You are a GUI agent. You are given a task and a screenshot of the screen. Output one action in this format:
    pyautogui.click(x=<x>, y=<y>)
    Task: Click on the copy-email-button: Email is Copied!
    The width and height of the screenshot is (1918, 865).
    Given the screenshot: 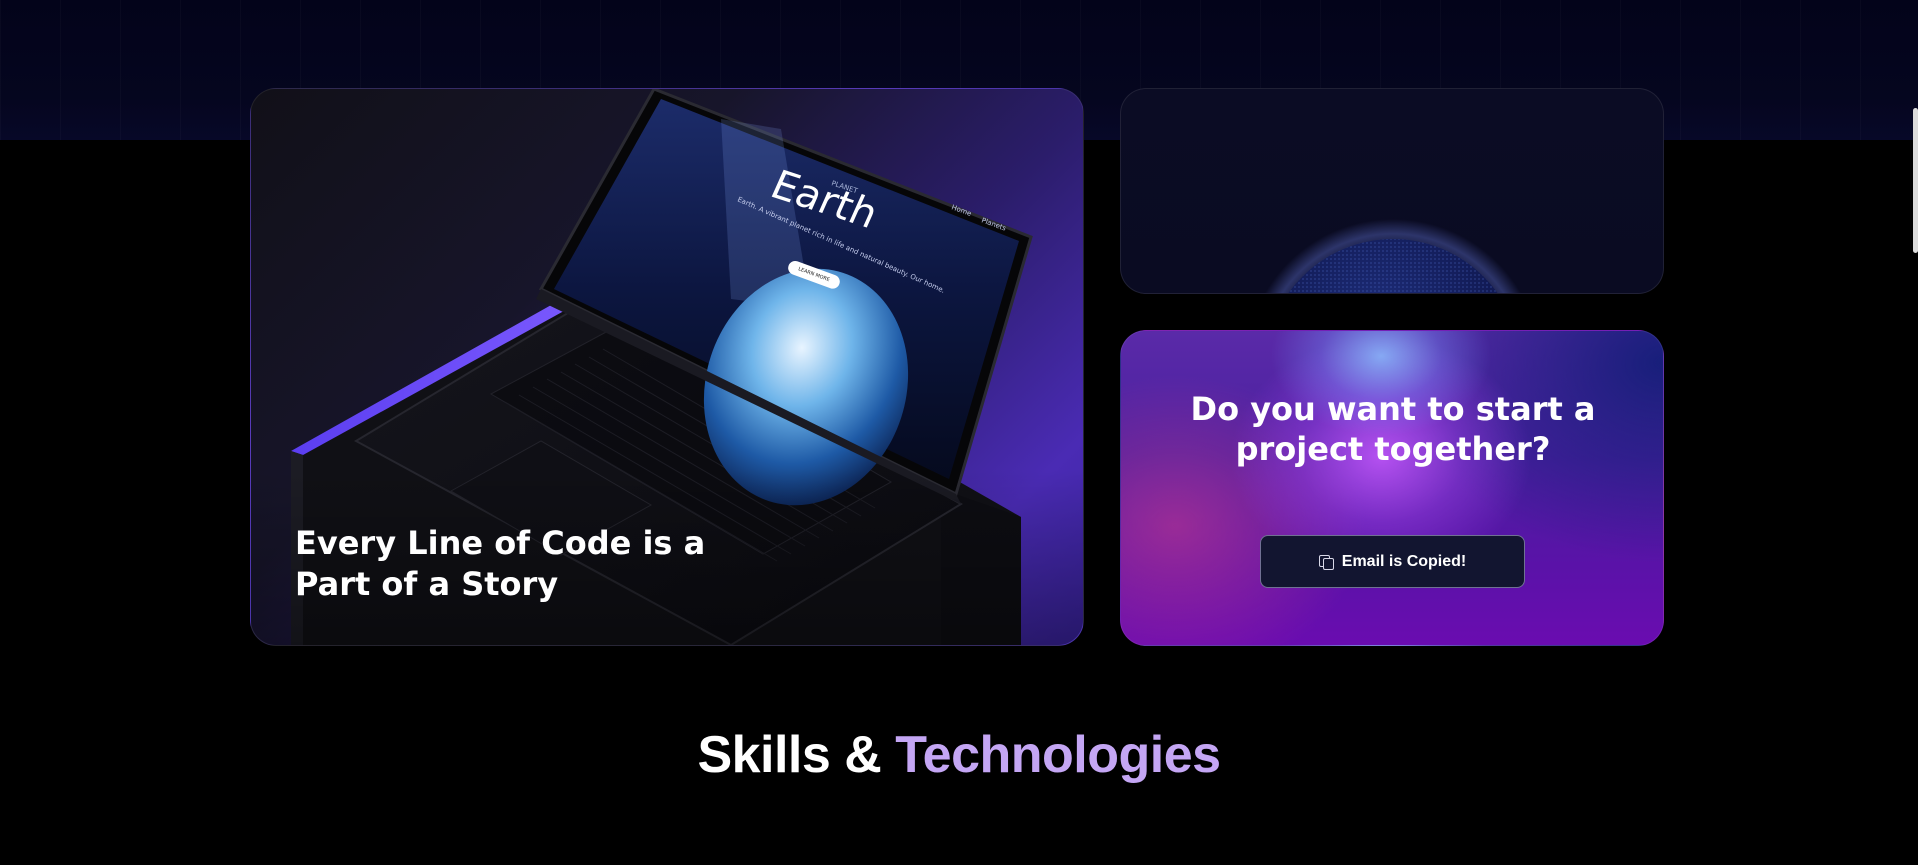 What is the action you would take?
    pyautogui.click(x=1392, y=561)
    